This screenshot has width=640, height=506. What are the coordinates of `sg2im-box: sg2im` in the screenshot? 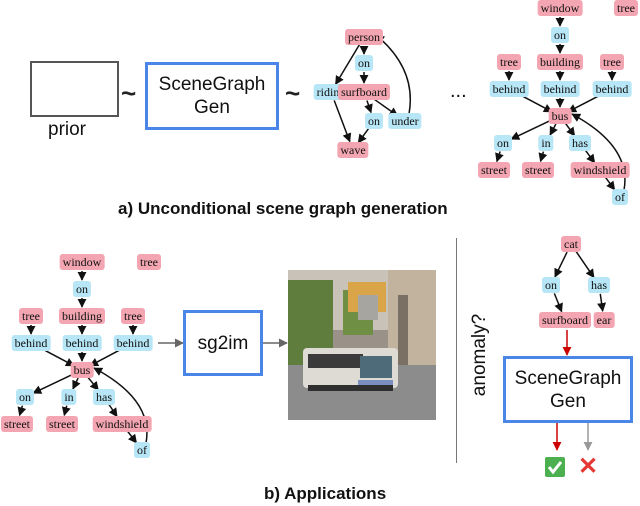 It's located at (223, 343).